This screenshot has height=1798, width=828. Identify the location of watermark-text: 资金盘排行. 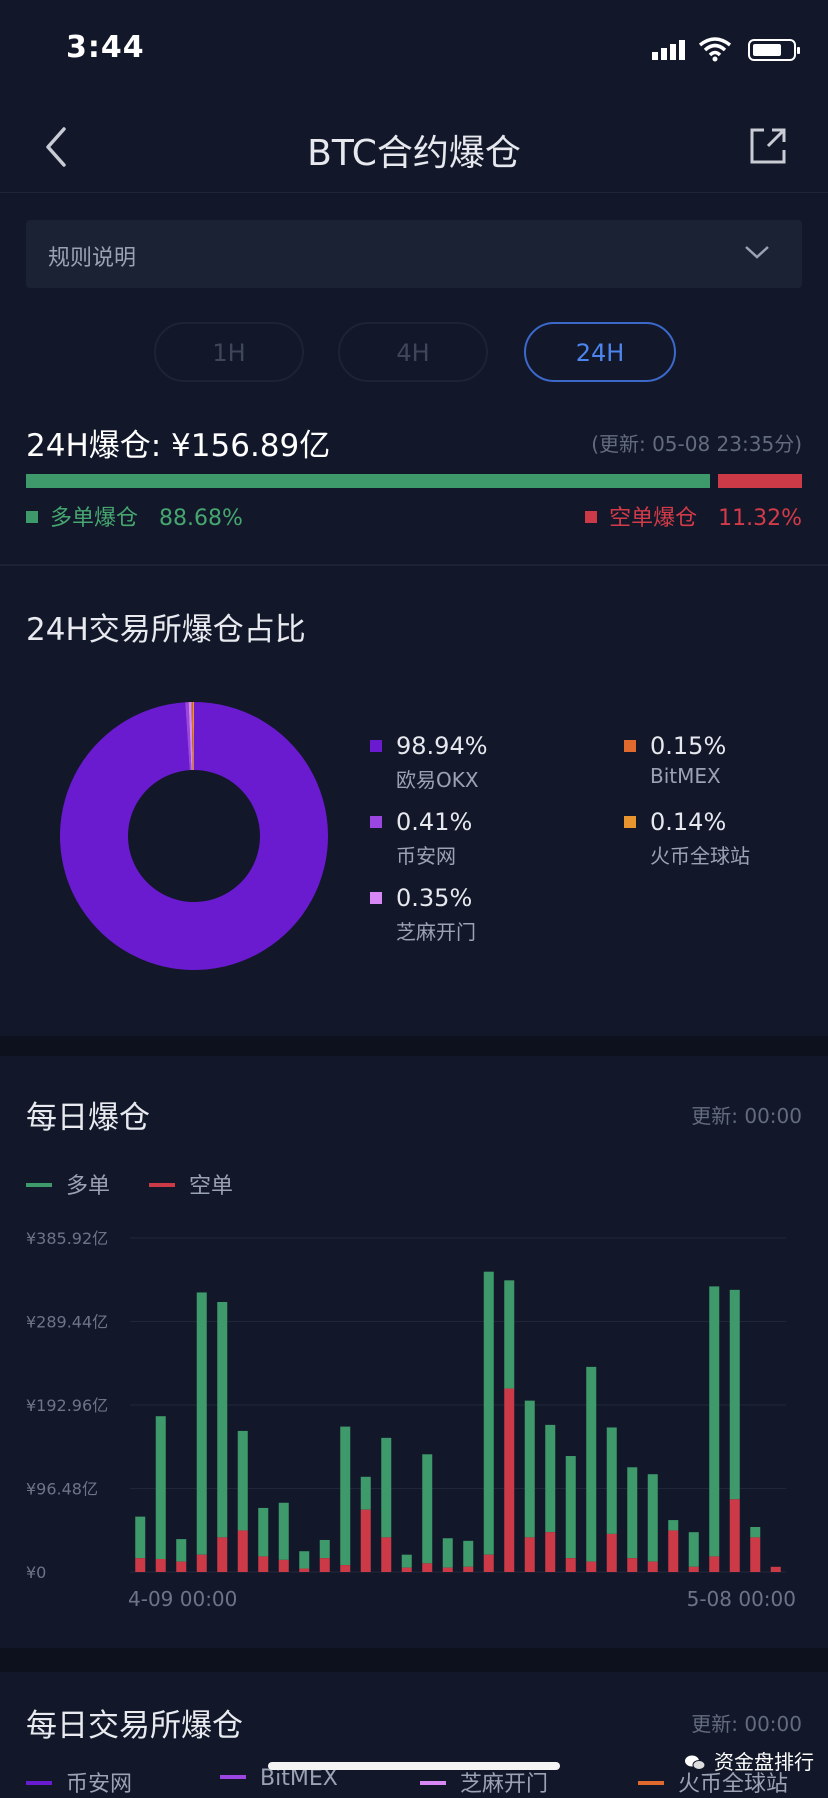
(764, 1762).